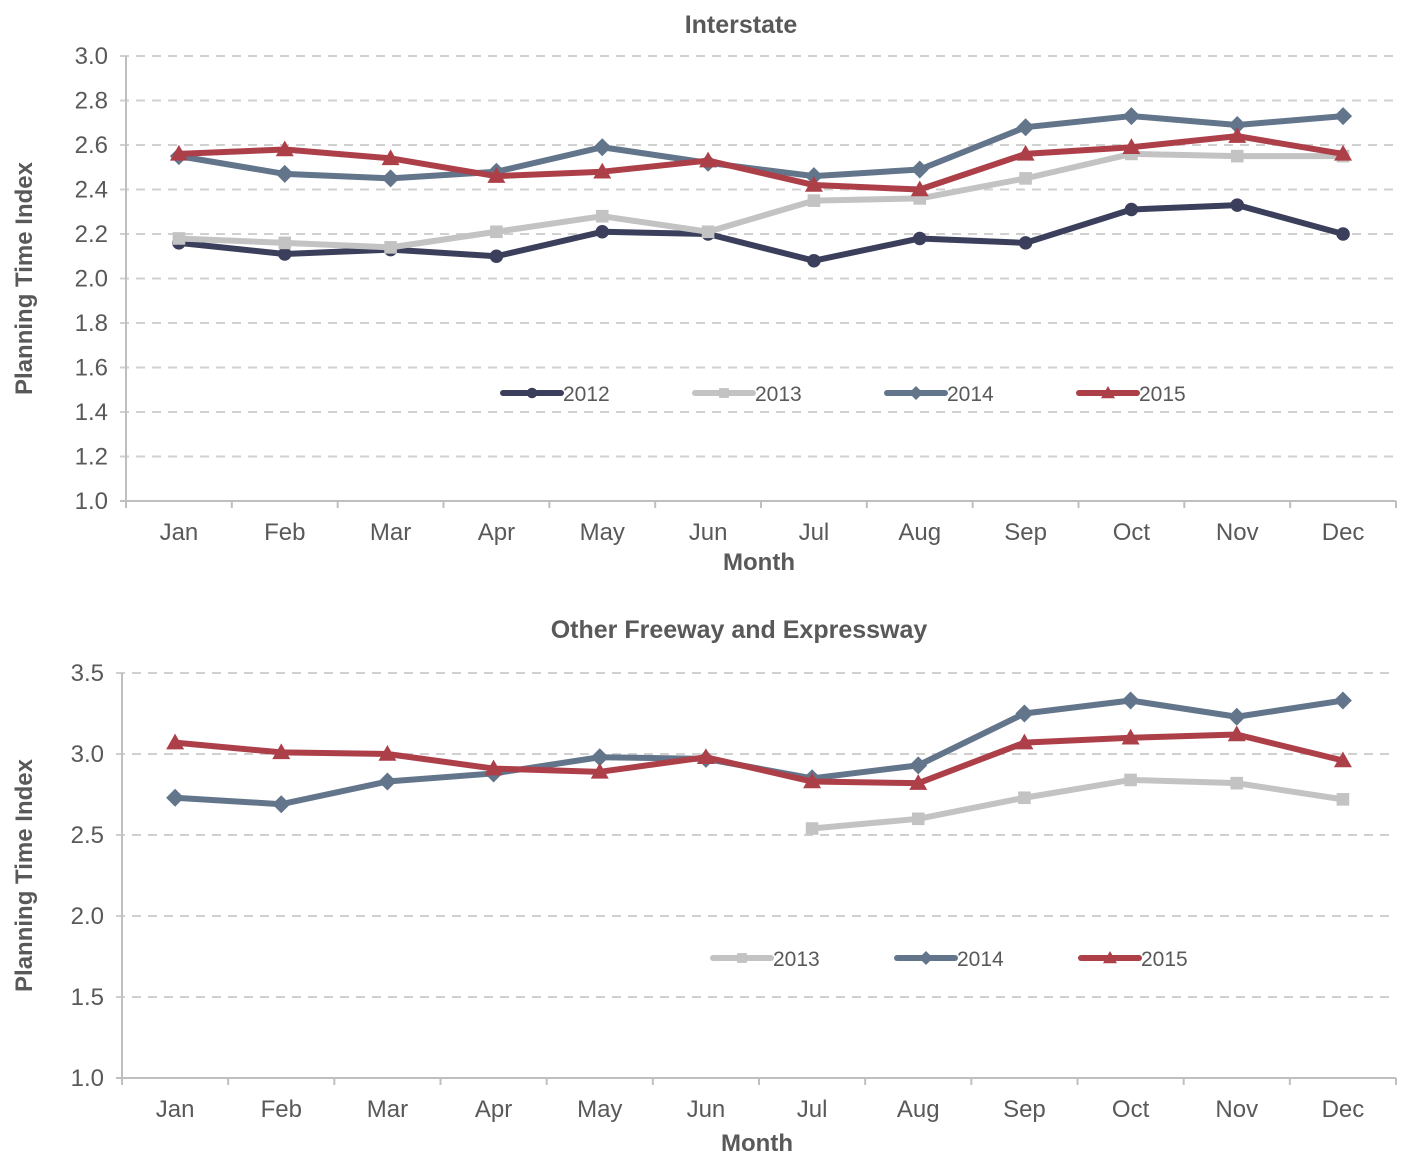 Image resolution: width=1410 pixels, height=1166 pixels. What do you see at coordinates (918, 819) in the screenshot?
I see `data-point-2013-Aug` at bounding box center [918, 819].